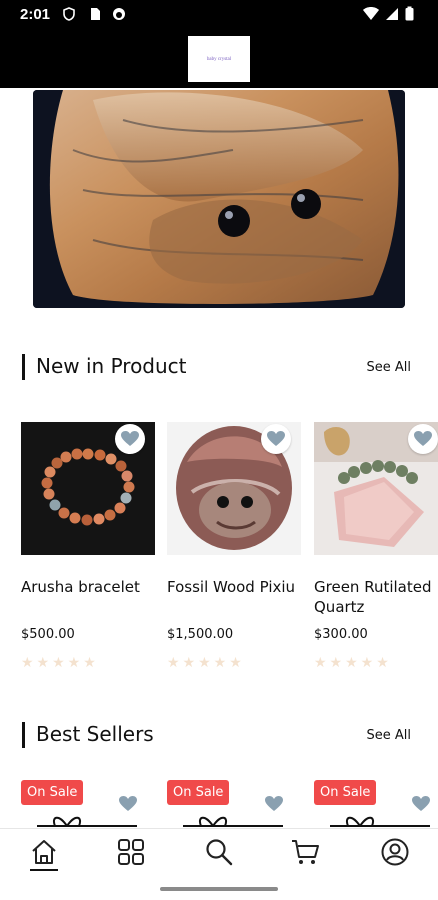  Describe the element at coordinates (341, 634) in the screenshot. I see `product-price: $300.00` at that location.